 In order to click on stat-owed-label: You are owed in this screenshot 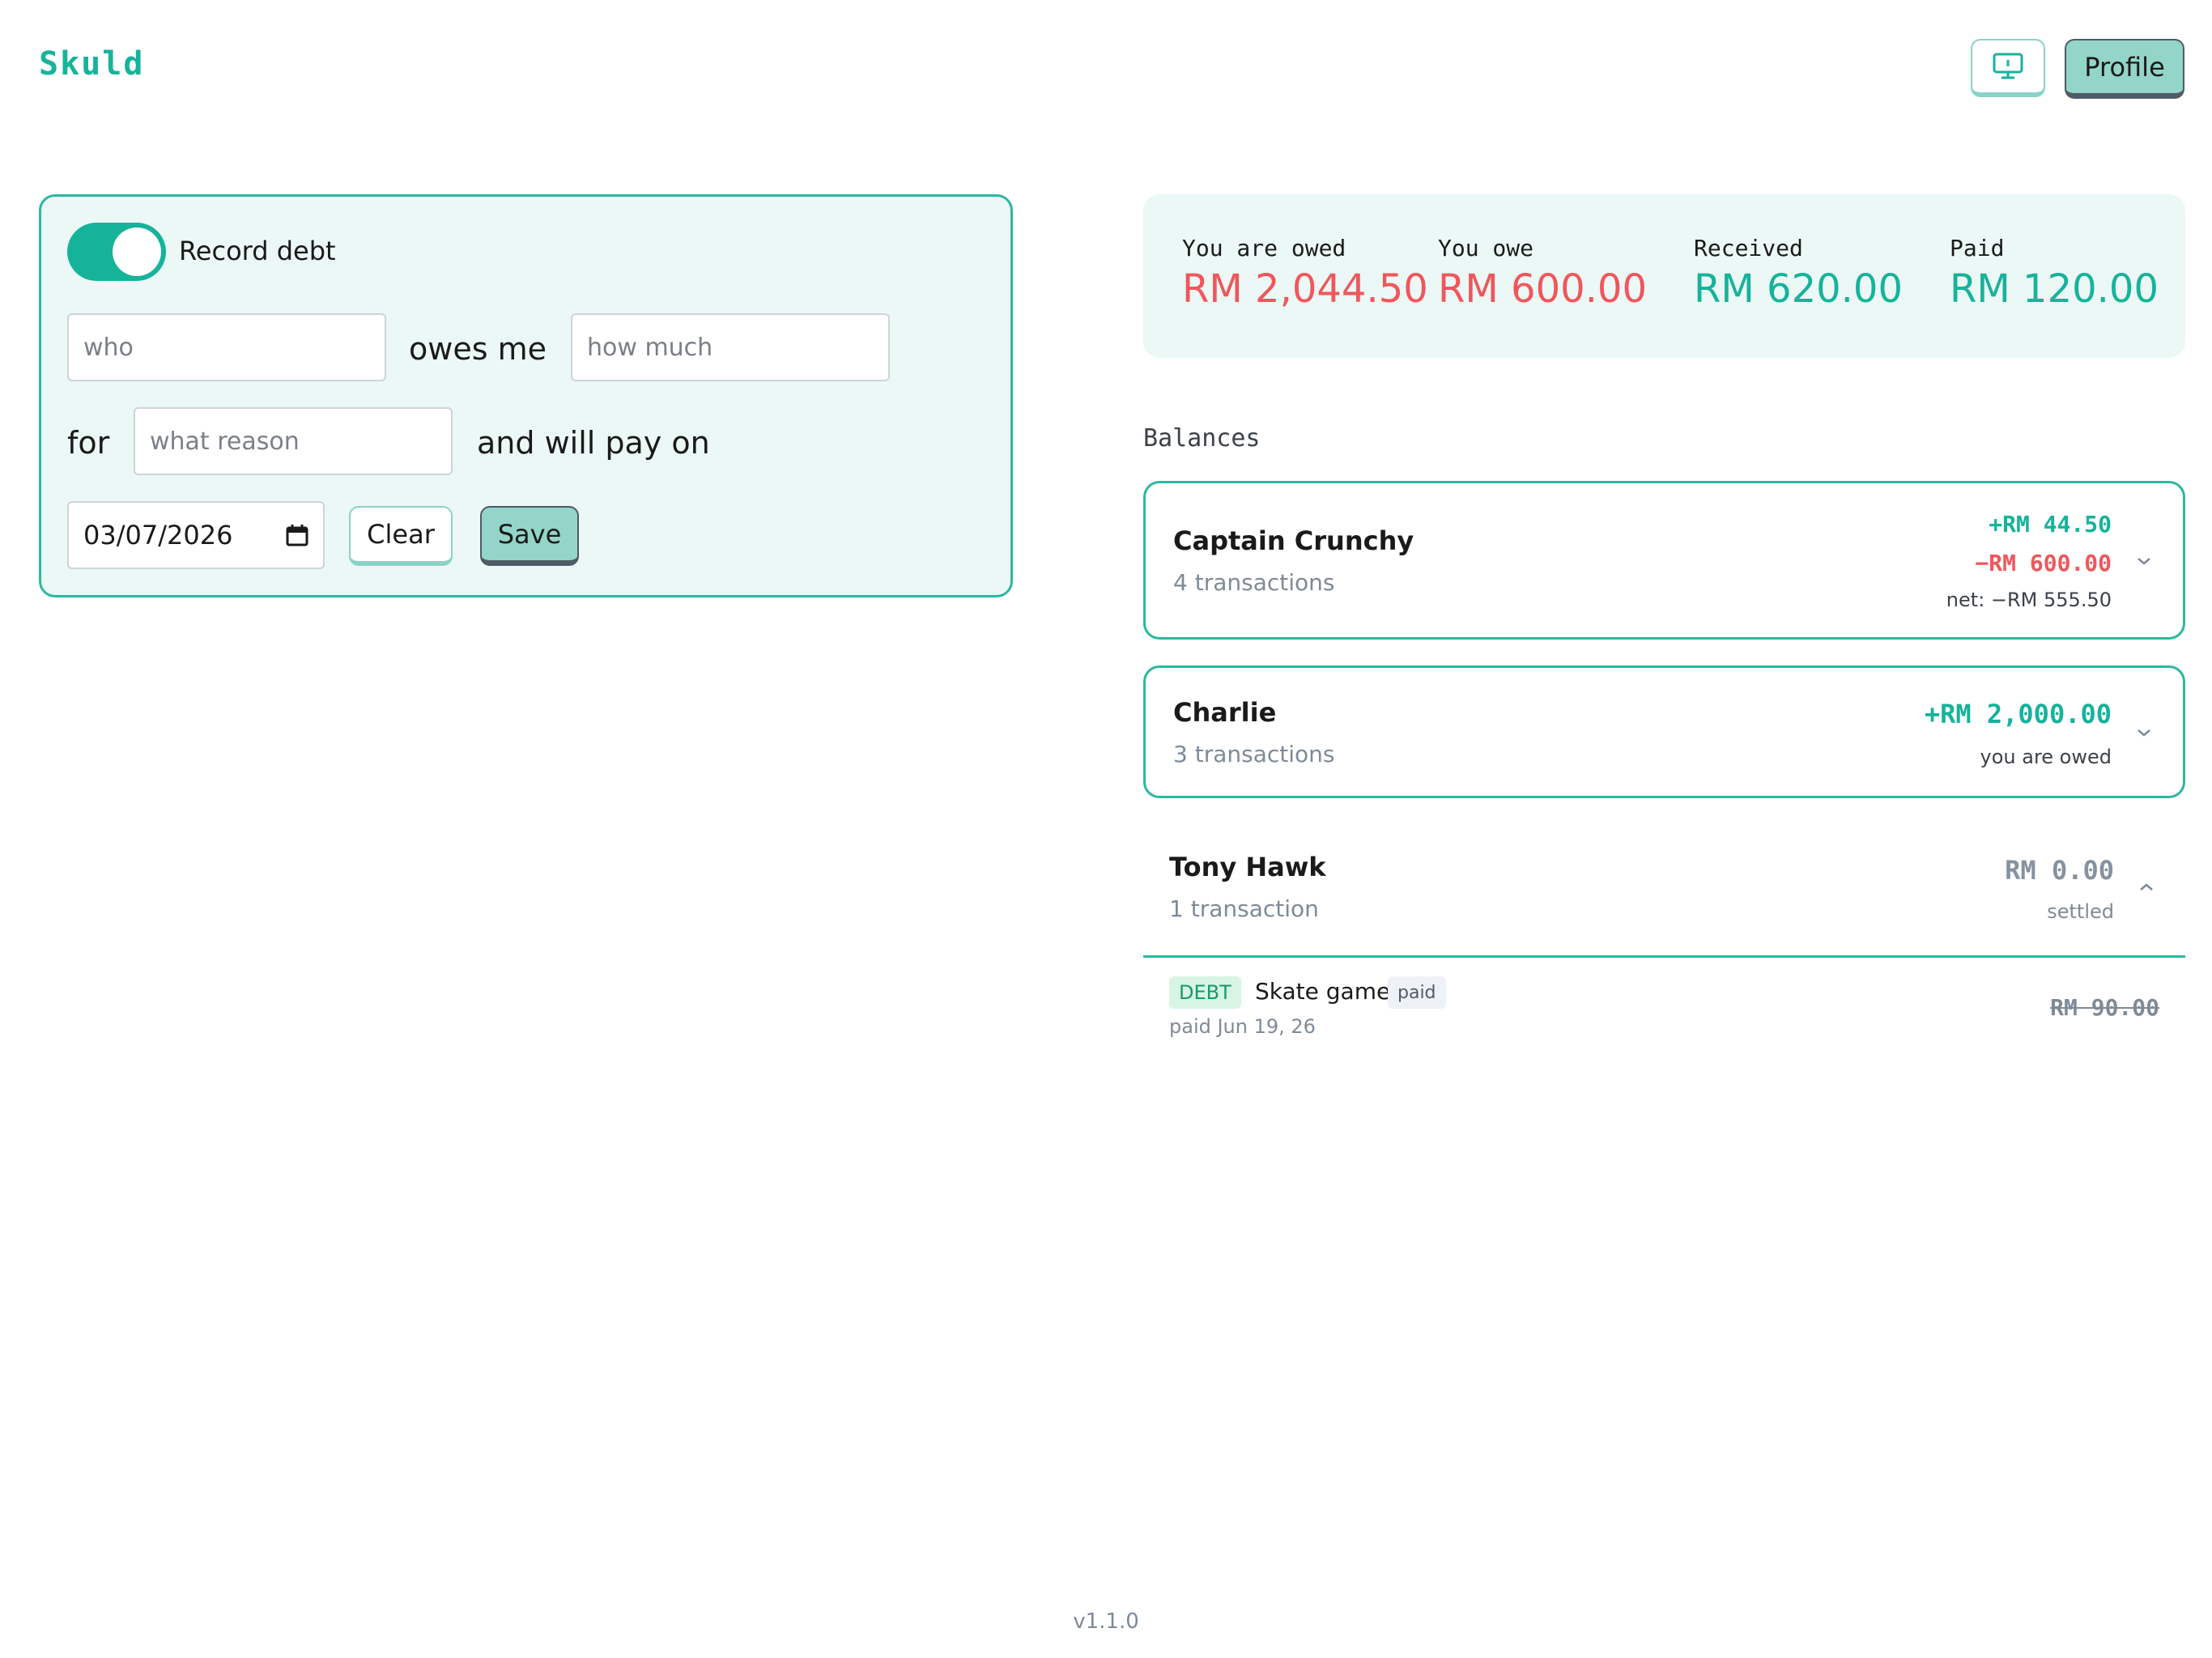, I will do `click(1264, 248)`.